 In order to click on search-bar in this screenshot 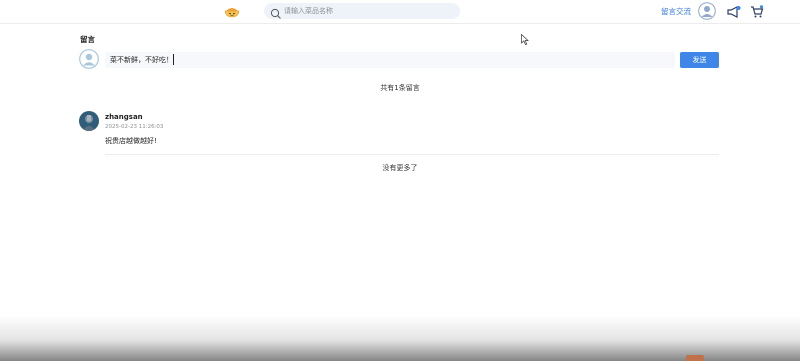, I will do `click(362, 11)`.